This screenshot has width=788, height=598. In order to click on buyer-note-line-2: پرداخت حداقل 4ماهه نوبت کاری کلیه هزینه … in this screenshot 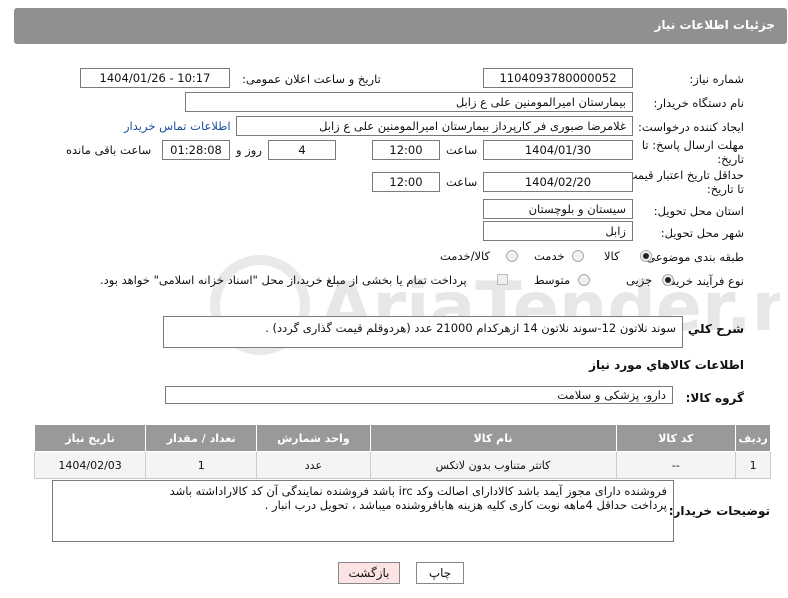, I will do `click(465, 505)`.